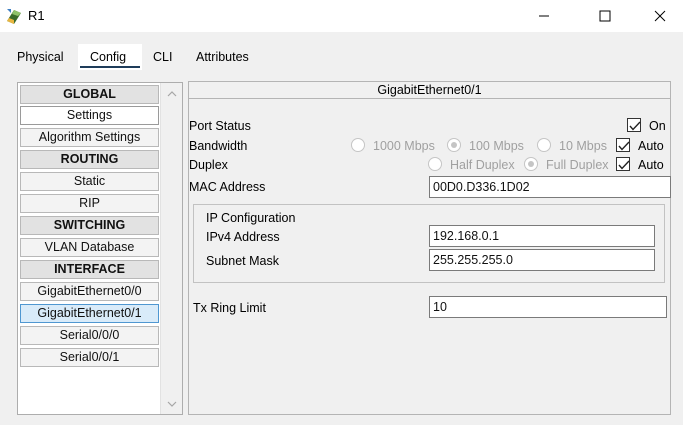 The image size is (683, 425). What do you see at coordinates (89, 159) in the screenshot?
I see `sidebar-header-routing: ROUTING` at bounding box center [89, 159].